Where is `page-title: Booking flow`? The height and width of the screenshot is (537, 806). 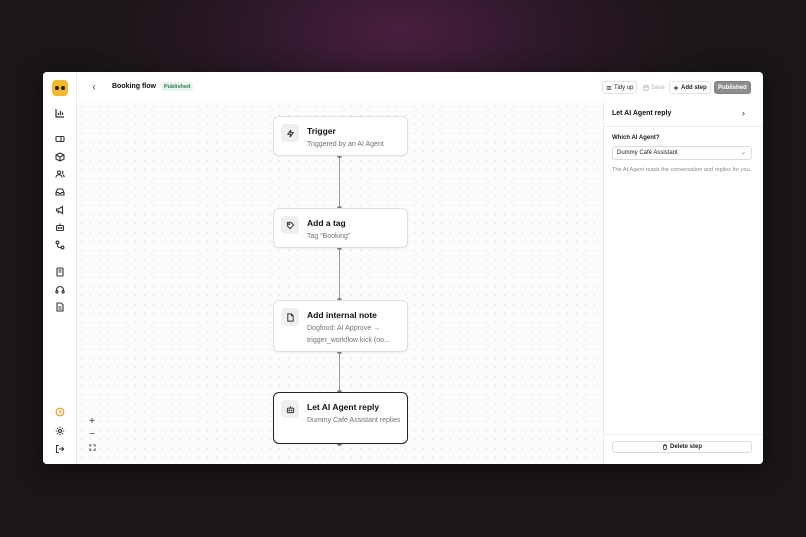 page-title: Booking flow is located at coordinates (134, 86).